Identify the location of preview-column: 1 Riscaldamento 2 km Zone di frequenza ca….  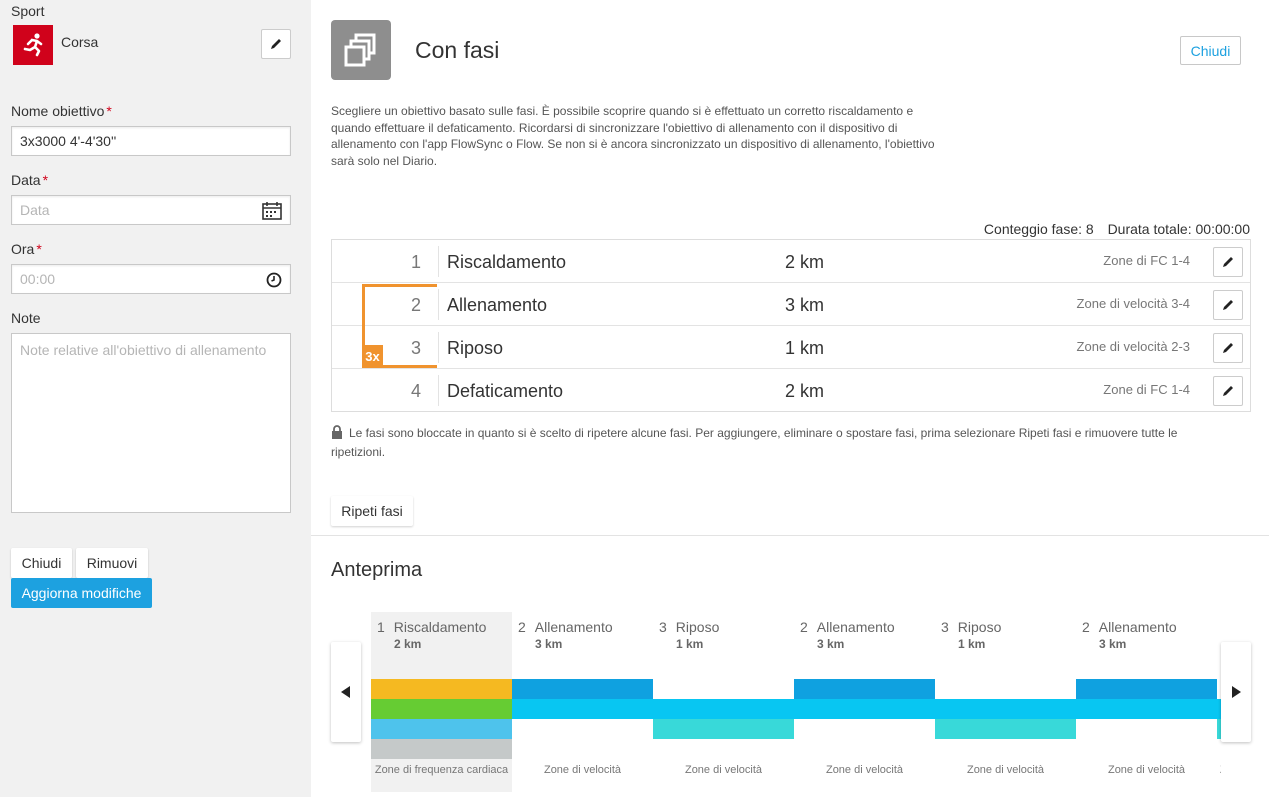
(441, 702).